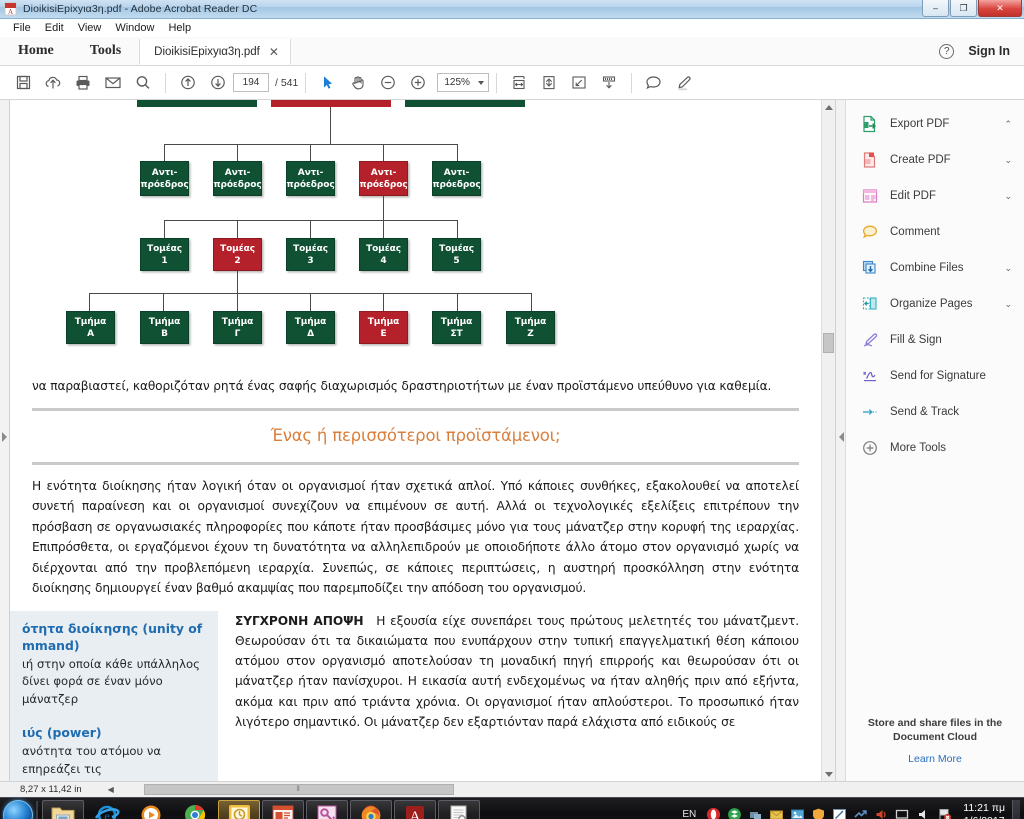 The height and width of the screenshot is (819, 1024). What do you see at coordinates (963, 8) in the screenshot?
I see `maximize-button: ❐` at bounding box center [963, 8].